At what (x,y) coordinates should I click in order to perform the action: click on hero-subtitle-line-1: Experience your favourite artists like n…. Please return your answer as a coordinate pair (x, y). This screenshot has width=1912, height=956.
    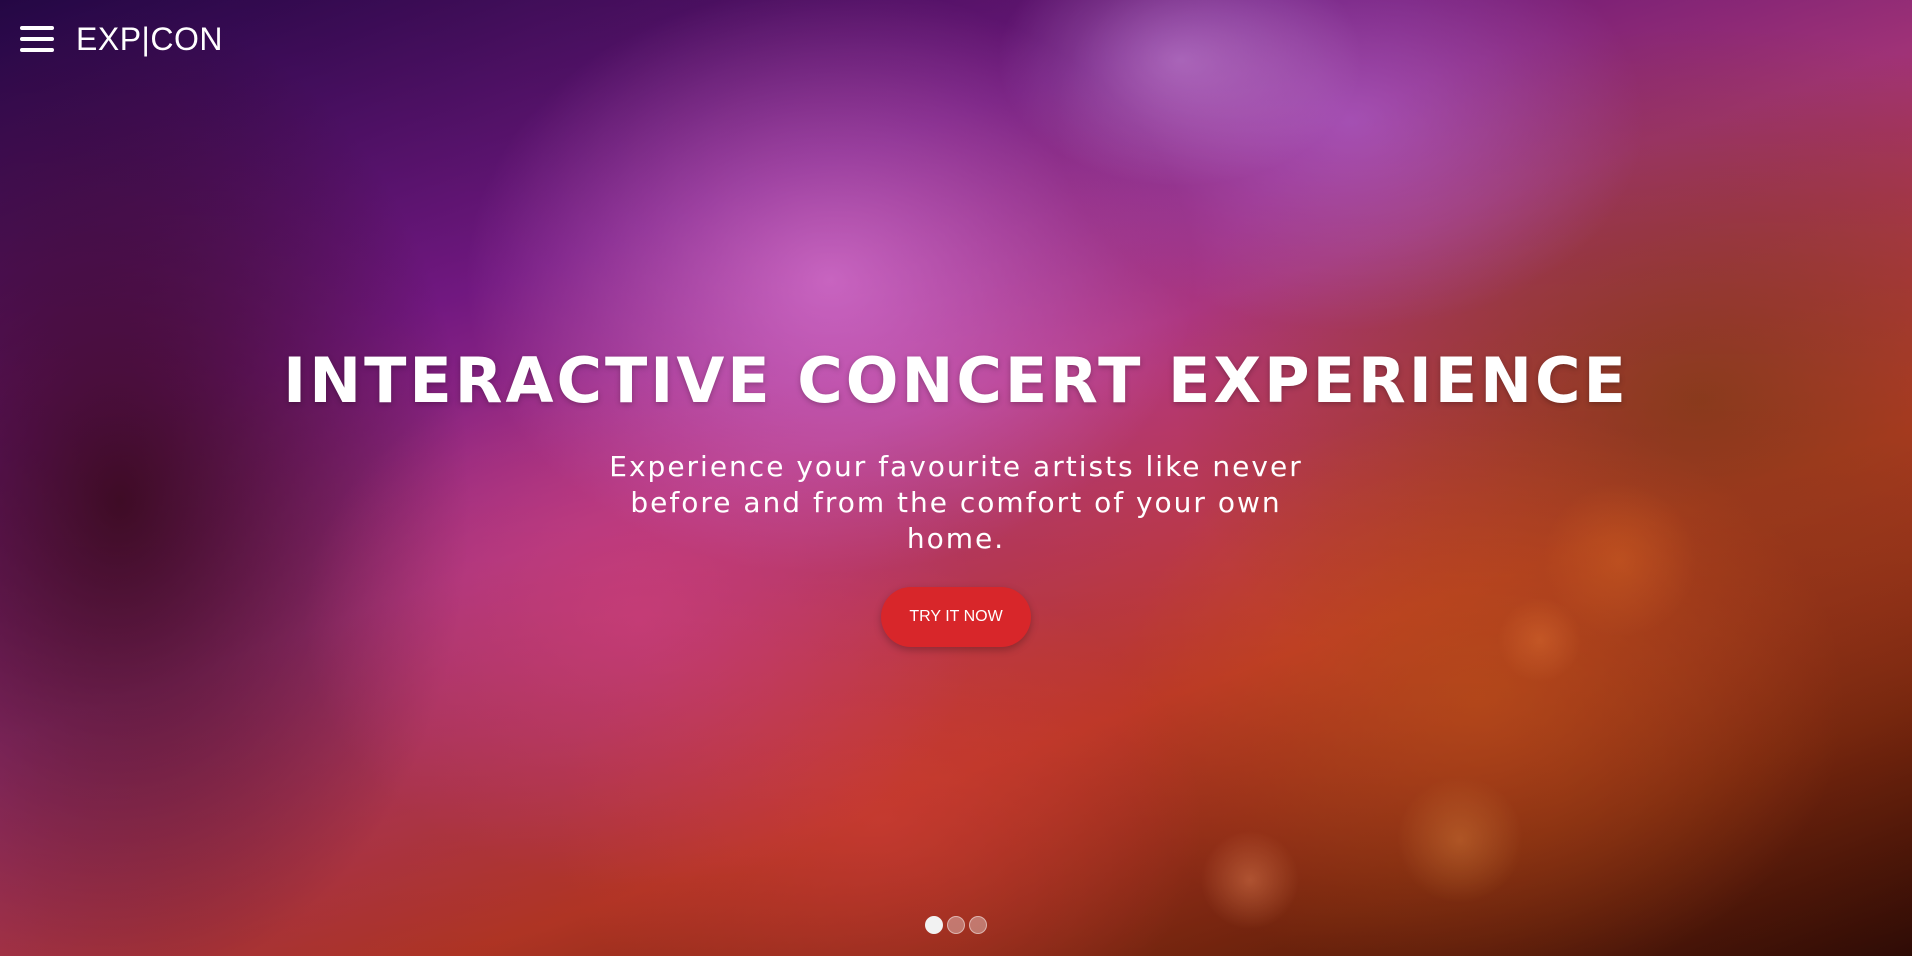
    Looking at the image, I should click on (956, 466).